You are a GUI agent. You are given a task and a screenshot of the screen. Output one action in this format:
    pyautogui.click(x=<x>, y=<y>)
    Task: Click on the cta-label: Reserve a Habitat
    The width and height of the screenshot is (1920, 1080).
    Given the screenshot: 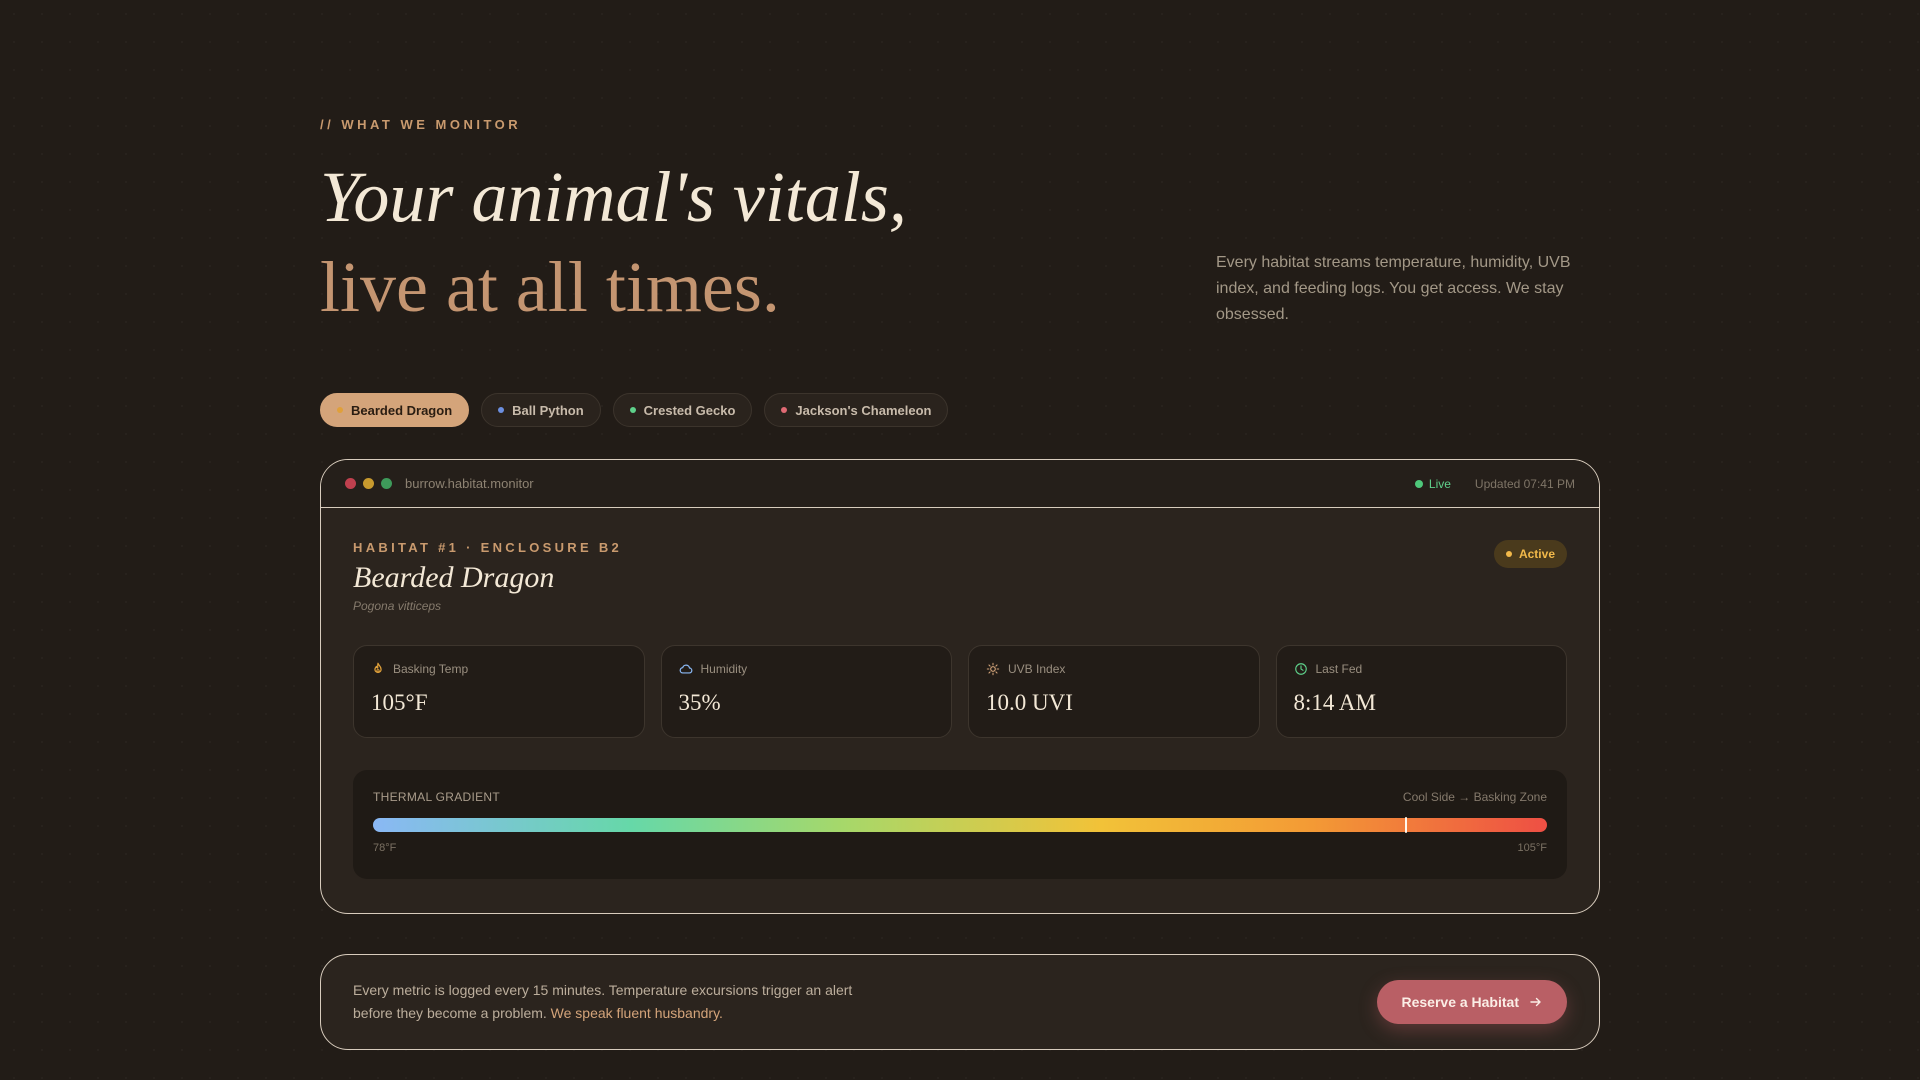 What is the action you would take?
    pyautogui.click(x=1460, y=1002)
    